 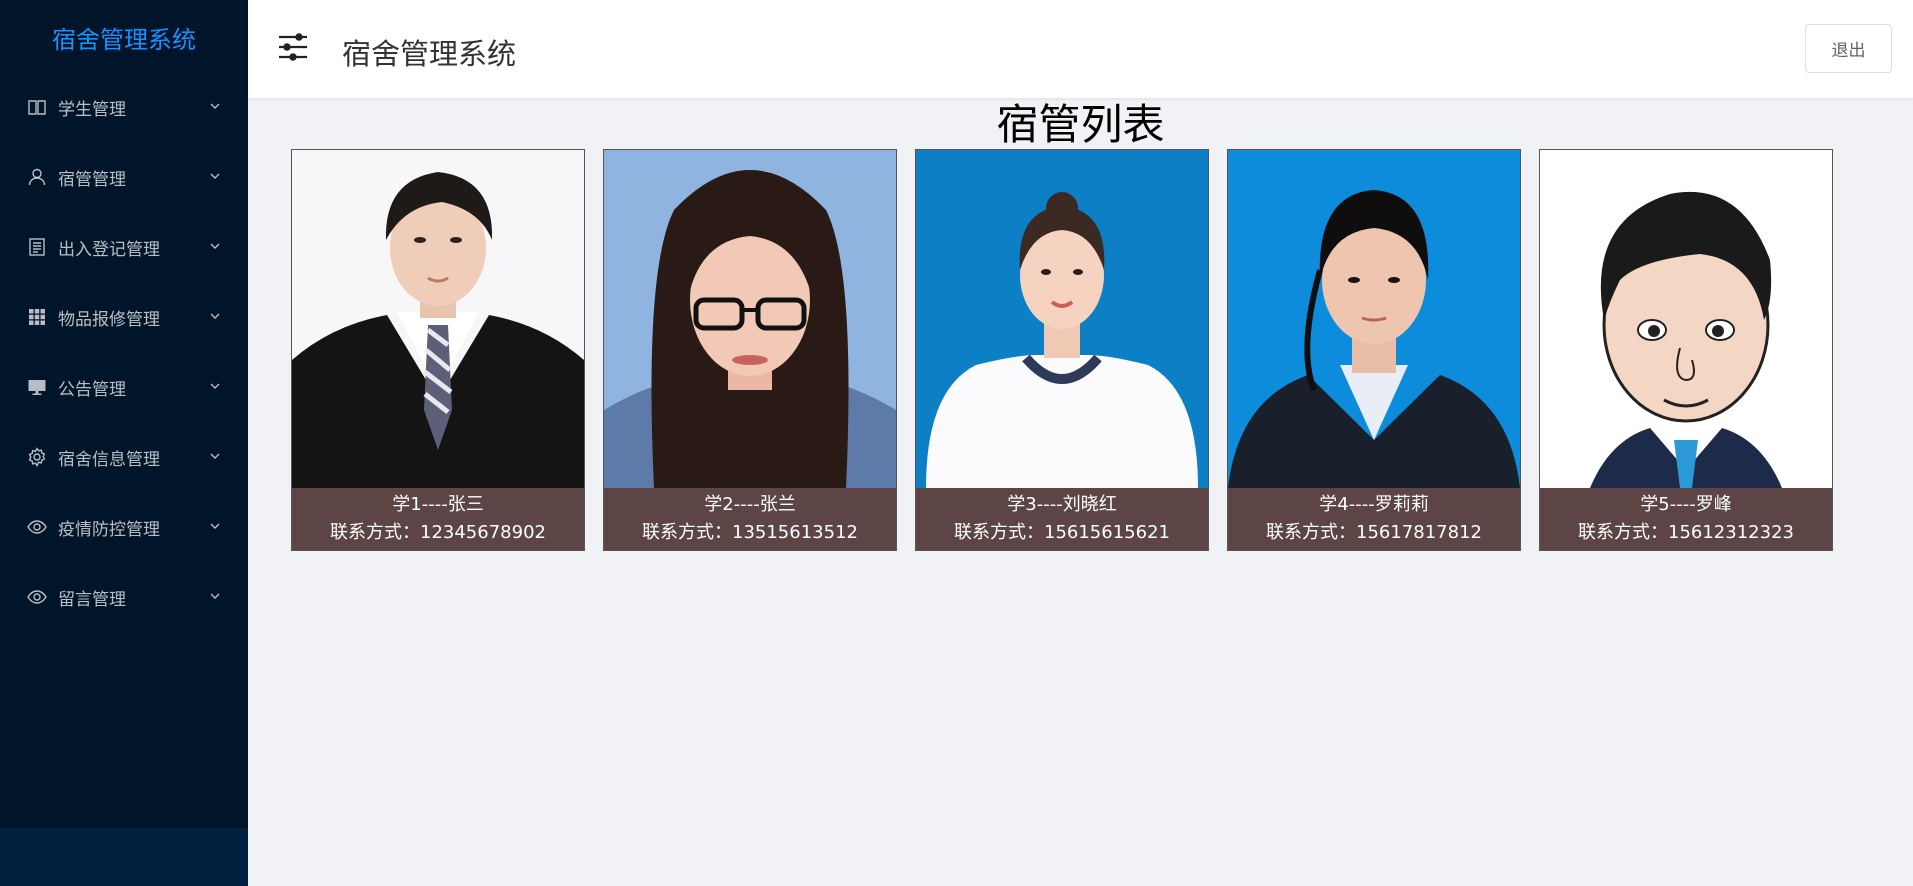 I want to click on sidebar-item-label: 疫情防控管理, so click(x=109, y=529).